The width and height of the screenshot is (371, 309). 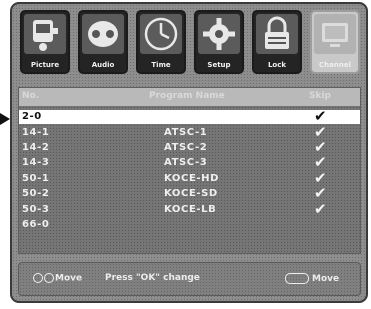 I want to click on channel-name: ATSC-1, so click(x=186, y=132).